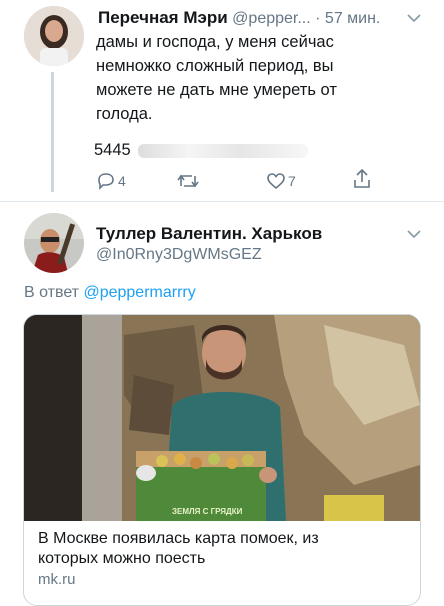 The image size is (444, 606). I want to click on card-title-line: которых можно поесть, so click(122, 558).